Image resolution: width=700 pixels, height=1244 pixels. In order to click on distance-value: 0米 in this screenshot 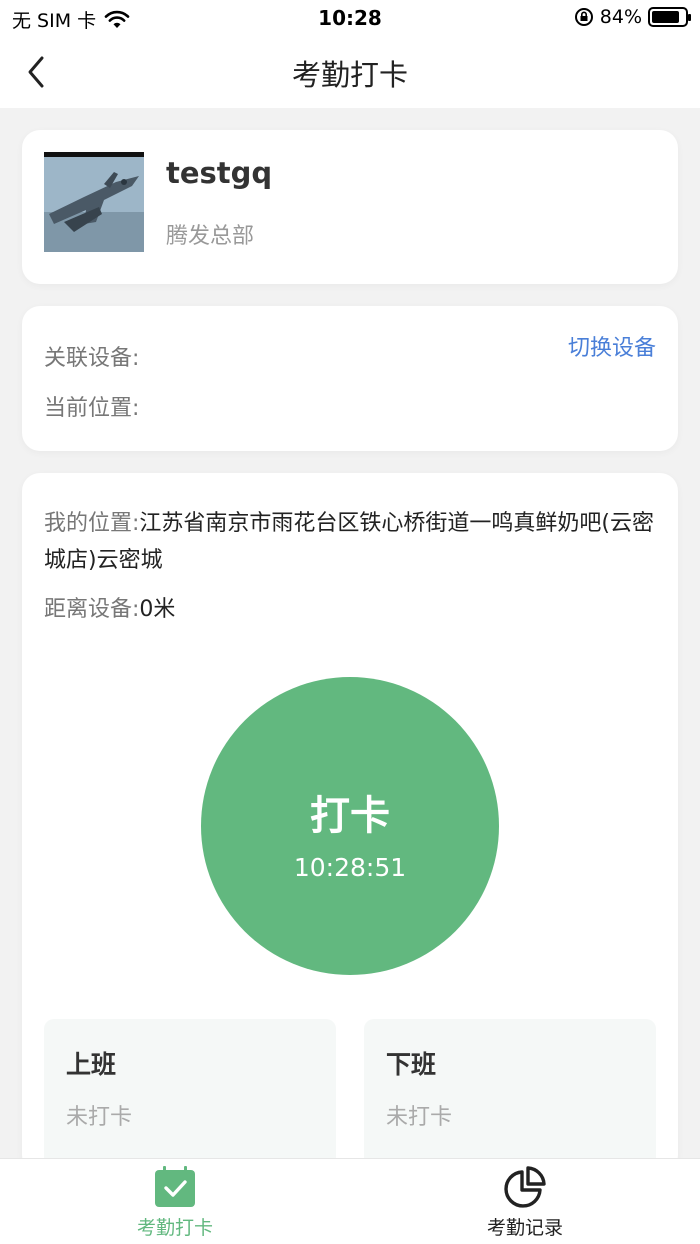, I will do `click(157, 609)`.